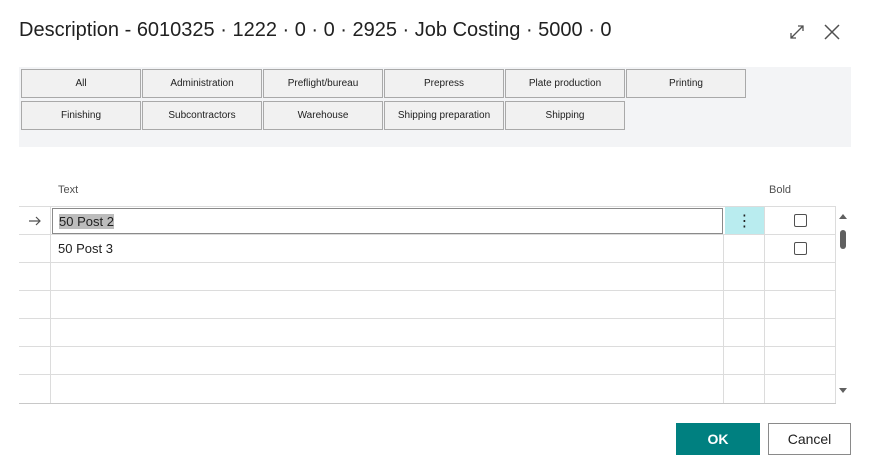 The width and height of the screenshot is (876, 475). What do you see at coordinates (387, 221) in the screenshot?
I see `text-input: 50 Post 2` at bounding box center [387, 221].